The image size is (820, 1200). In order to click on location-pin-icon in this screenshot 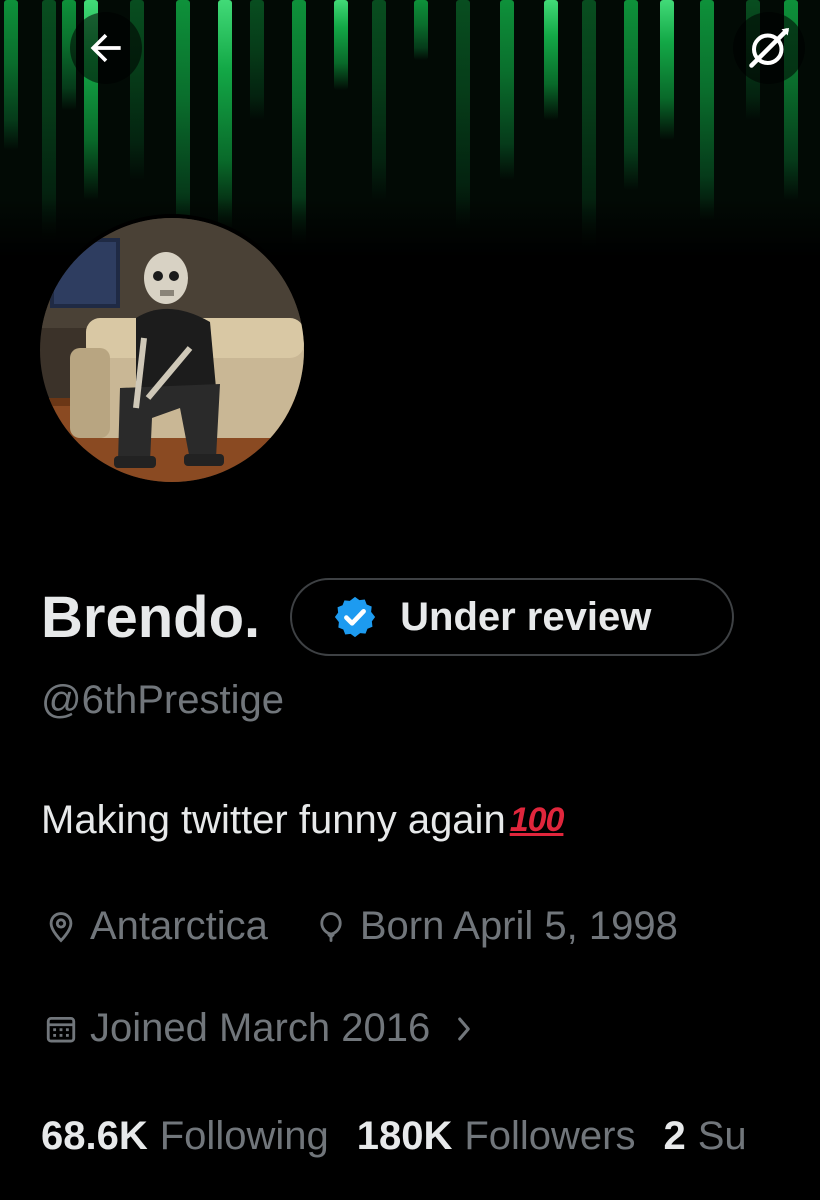, I will do `click(61, 926)`.